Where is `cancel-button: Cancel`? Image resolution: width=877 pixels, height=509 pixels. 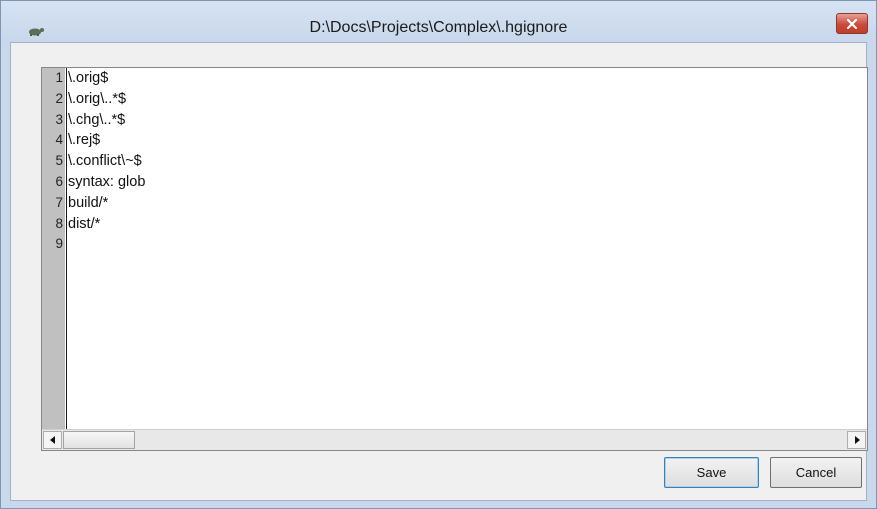
cancel-button: Cancel is located at coordinates (816, 472).